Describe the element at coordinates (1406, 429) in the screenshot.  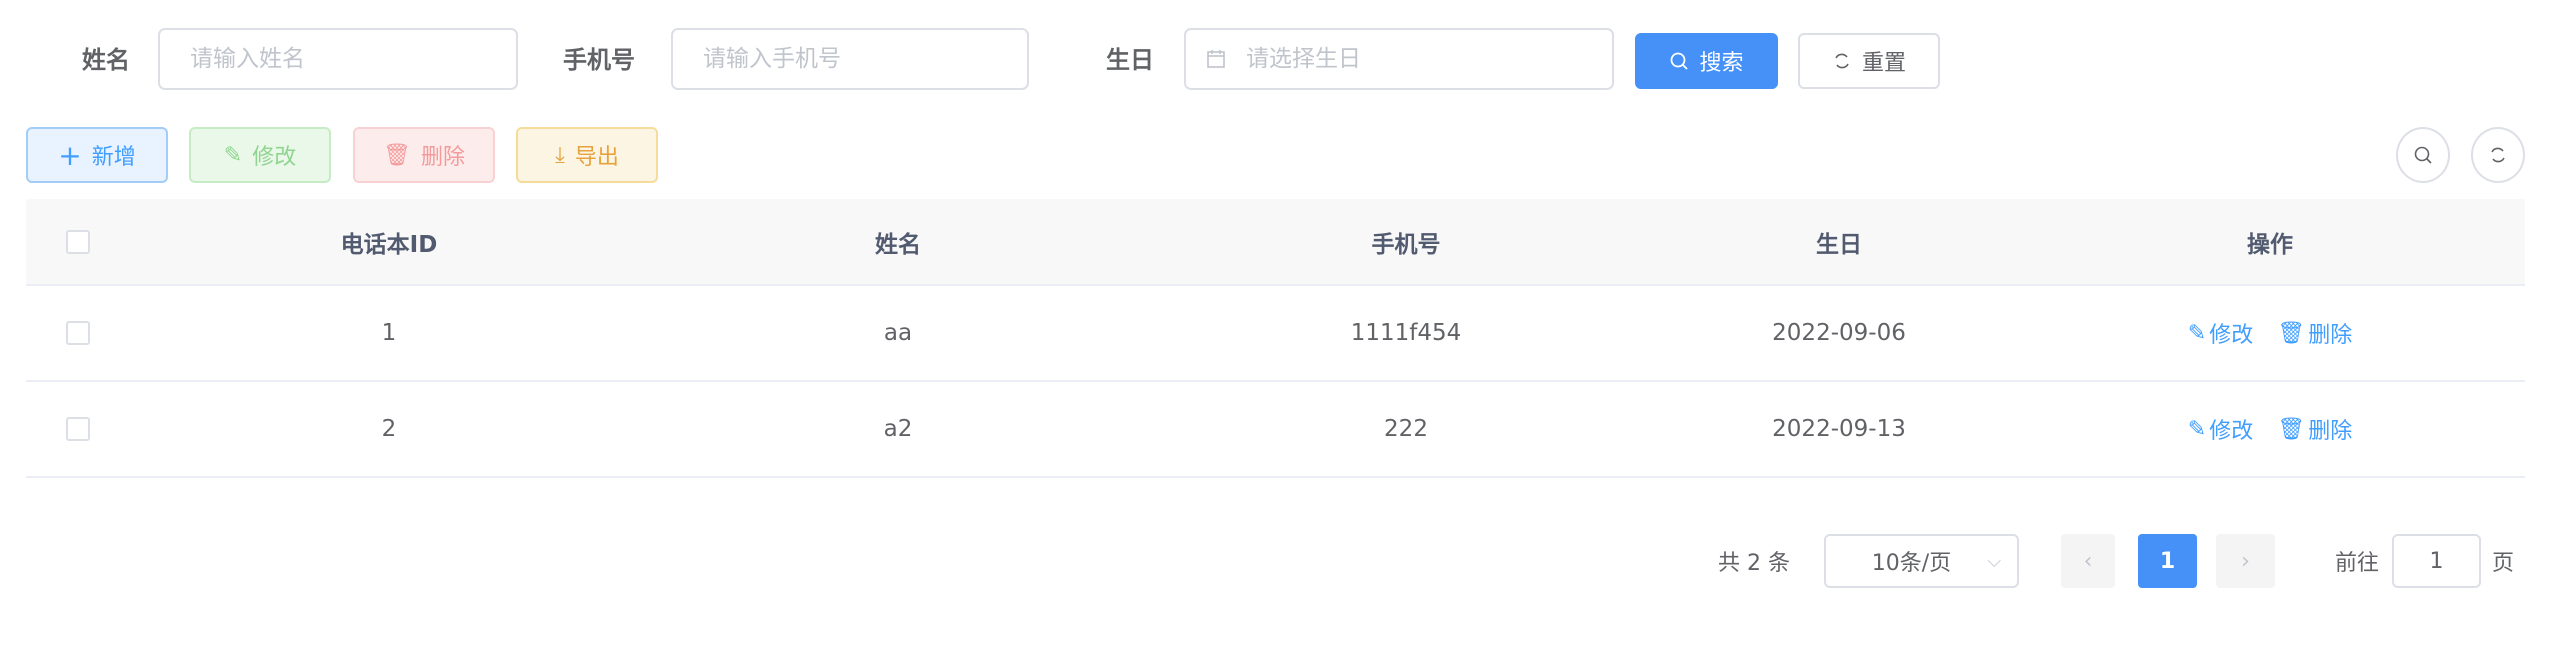
I see `cell-phone: 222` at that location.